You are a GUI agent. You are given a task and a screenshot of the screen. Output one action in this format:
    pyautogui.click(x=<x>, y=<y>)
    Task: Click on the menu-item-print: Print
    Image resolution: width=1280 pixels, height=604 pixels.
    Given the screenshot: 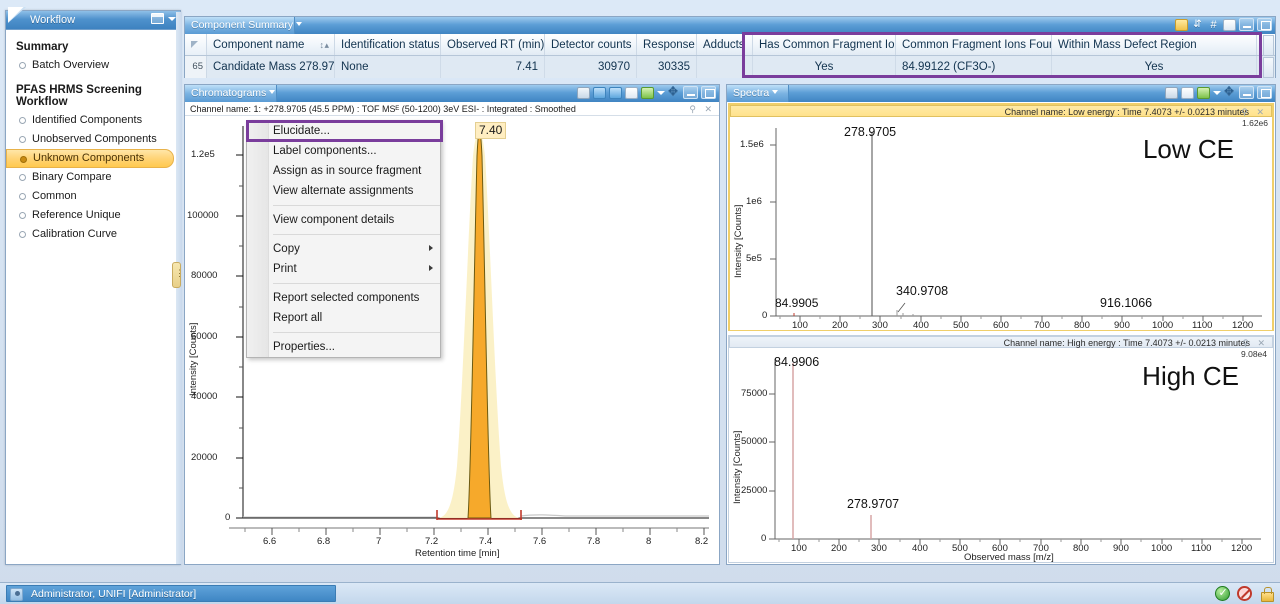 What is the action you would take?
    pyautogui.click(x=343, y=269)
    